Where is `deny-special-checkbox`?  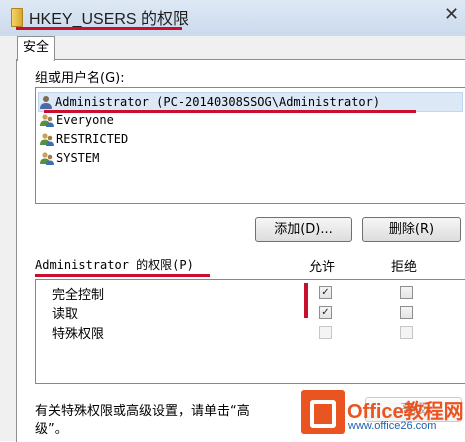 deny-special-checkbox is located at coordinates (406, 332).